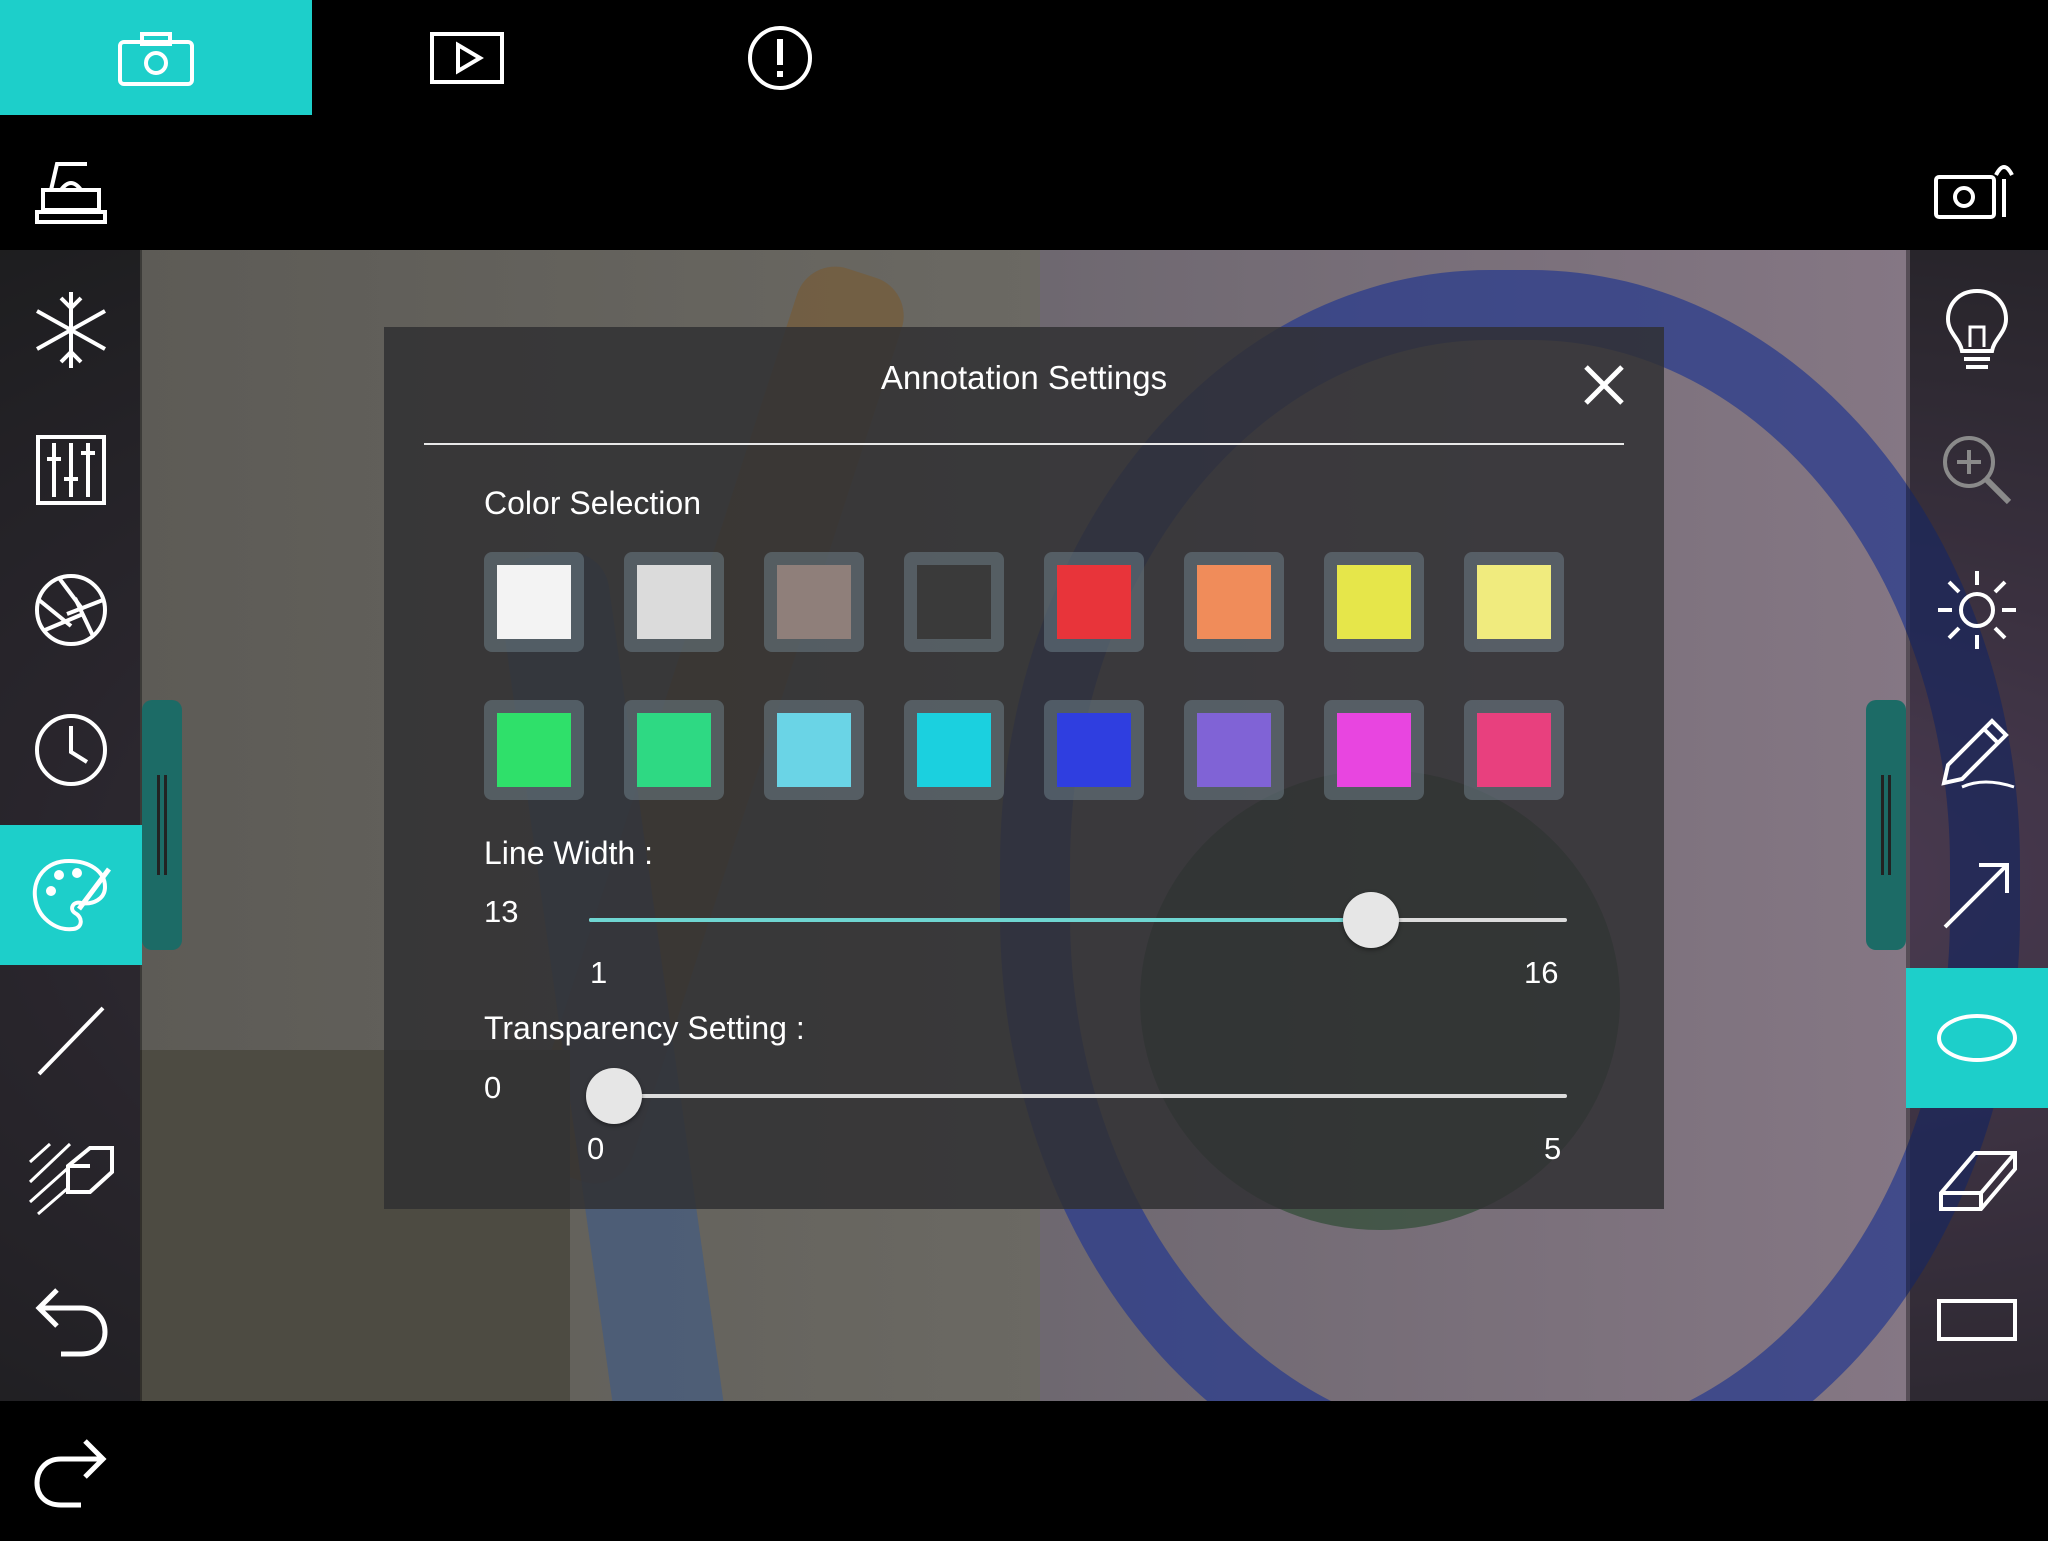 This screenshot has height=1541, width=2048. I want to click on timer-icon, so click(71, 750).